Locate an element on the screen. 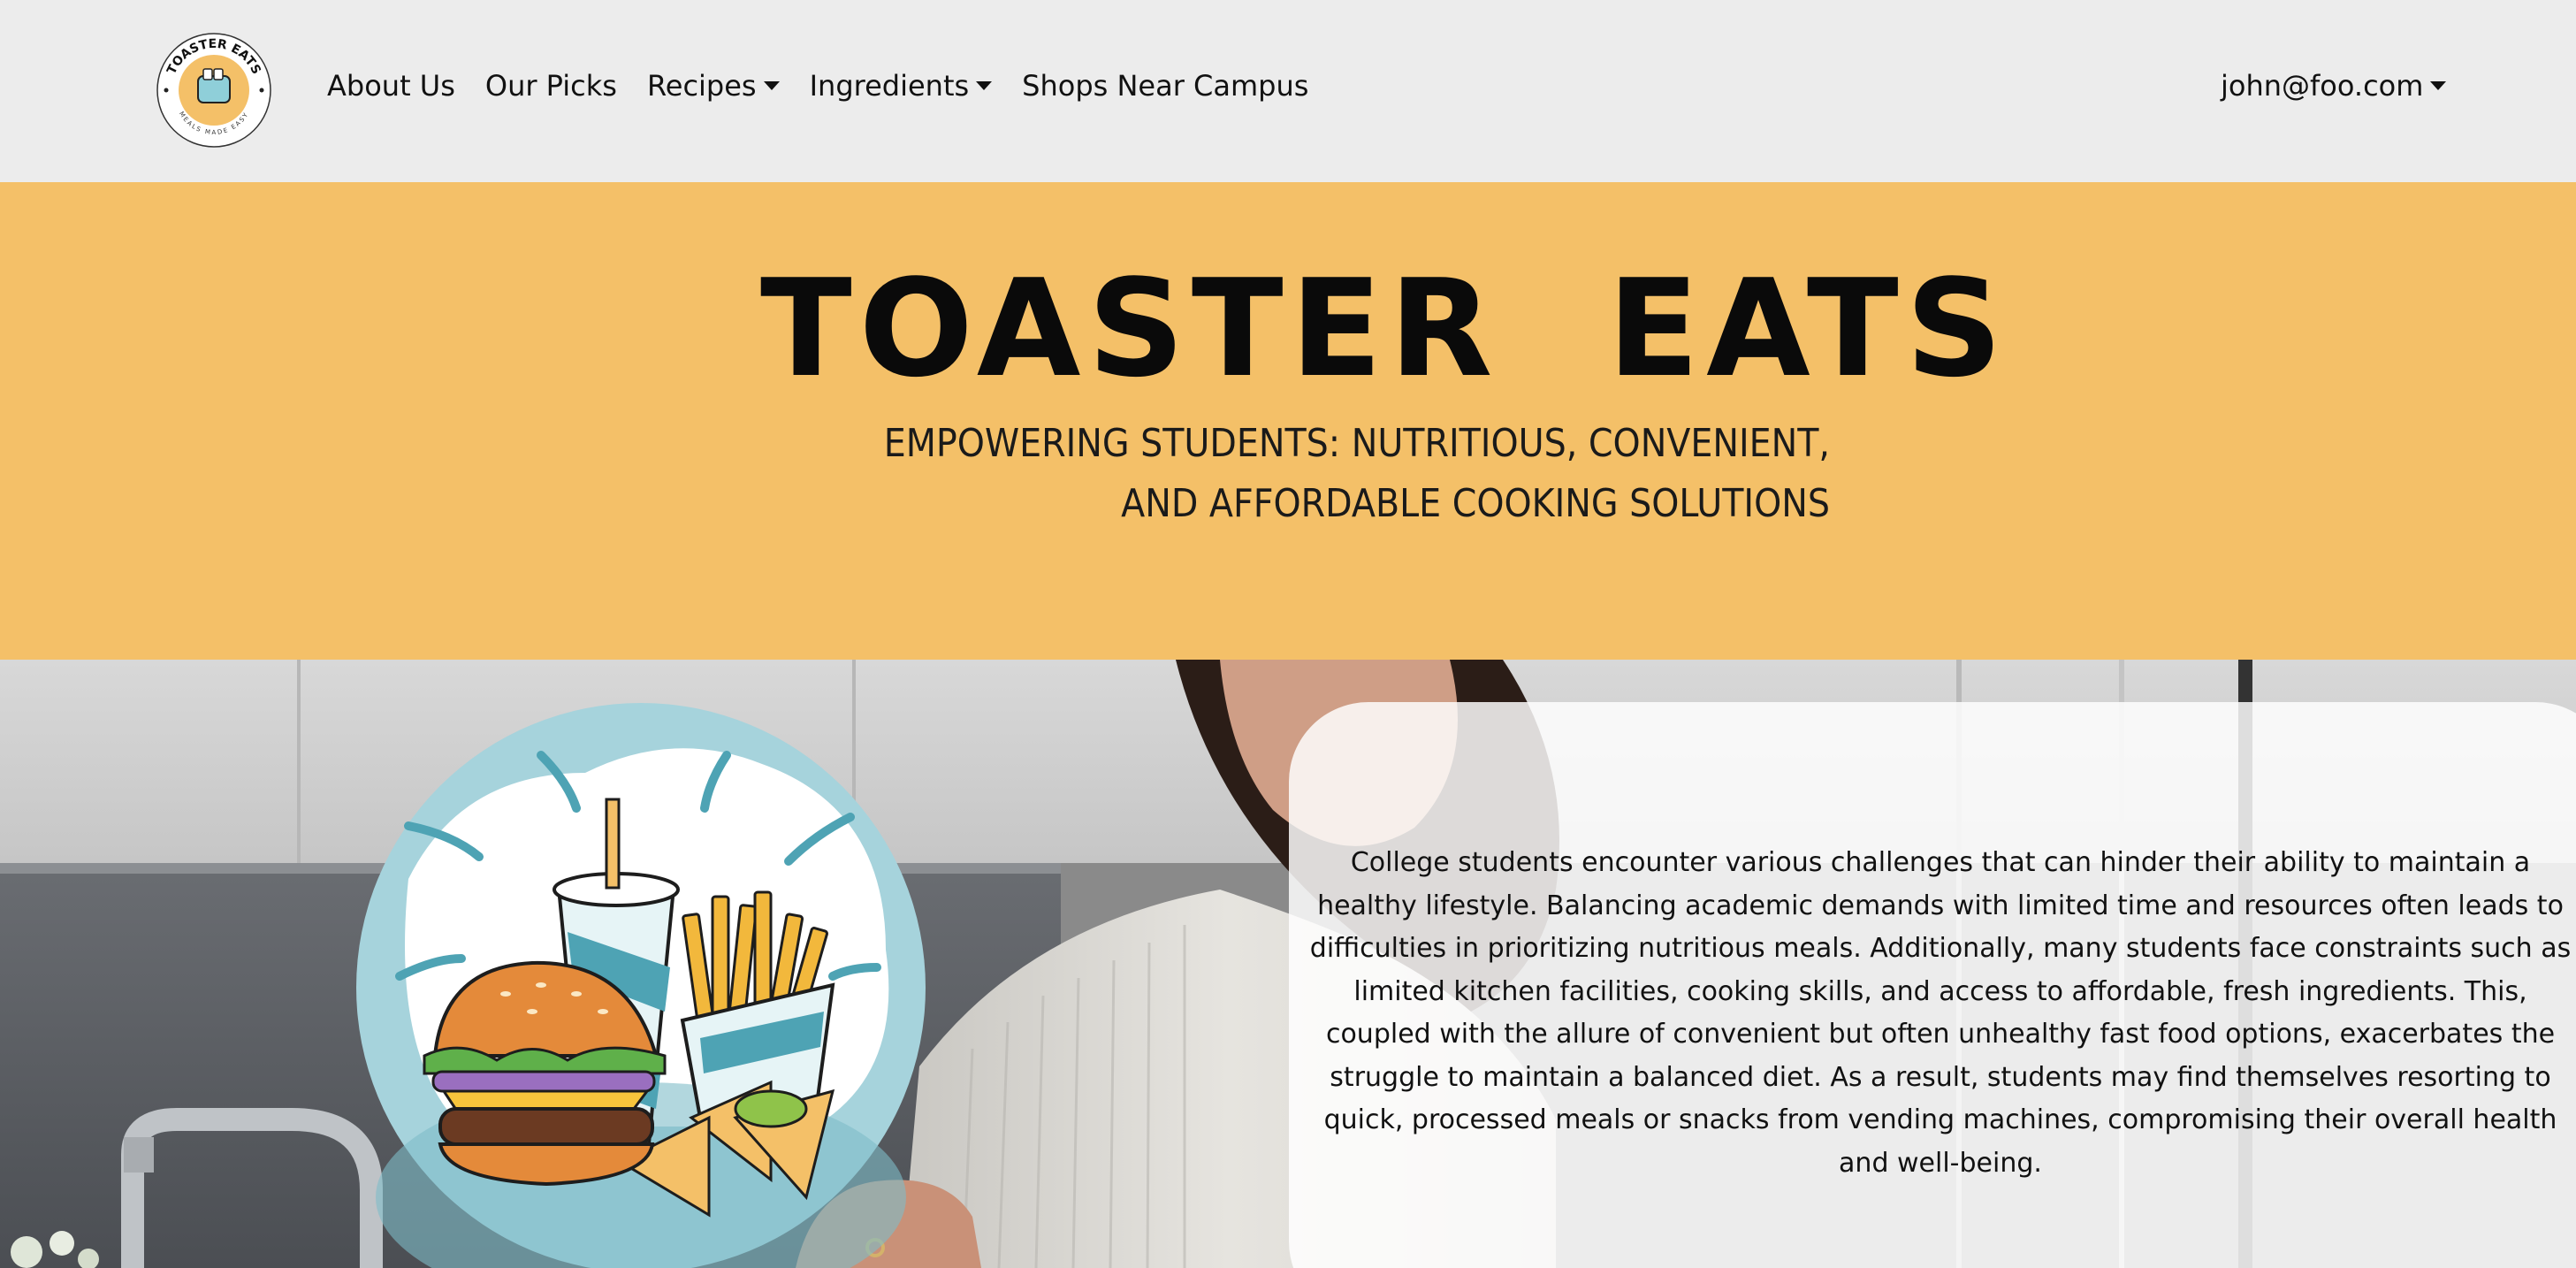  nav-shops-near-campus: Shops Near Campus is located at coordinates (1165, 86).